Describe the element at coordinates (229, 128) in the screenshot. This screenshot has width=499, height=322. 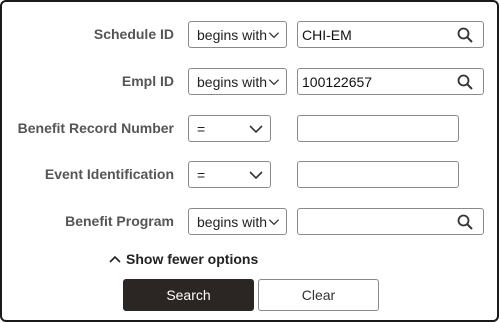
I see `benefit-record-number-operator-select: =` at that location.